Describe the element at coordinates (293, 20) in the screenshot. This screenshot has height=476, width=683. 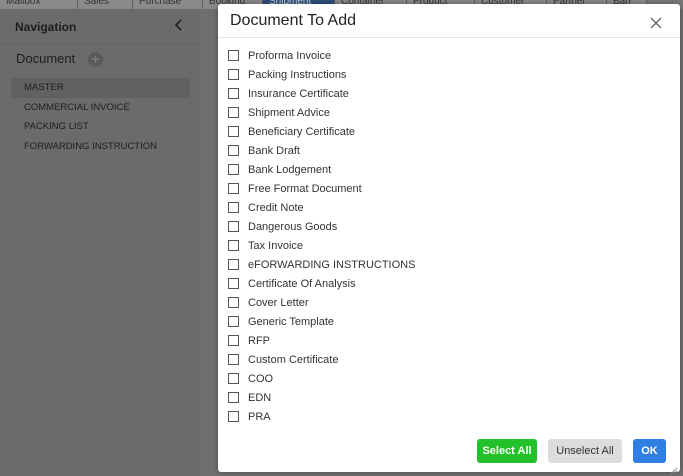
I see `dialog-title: Document To Add` at that location.